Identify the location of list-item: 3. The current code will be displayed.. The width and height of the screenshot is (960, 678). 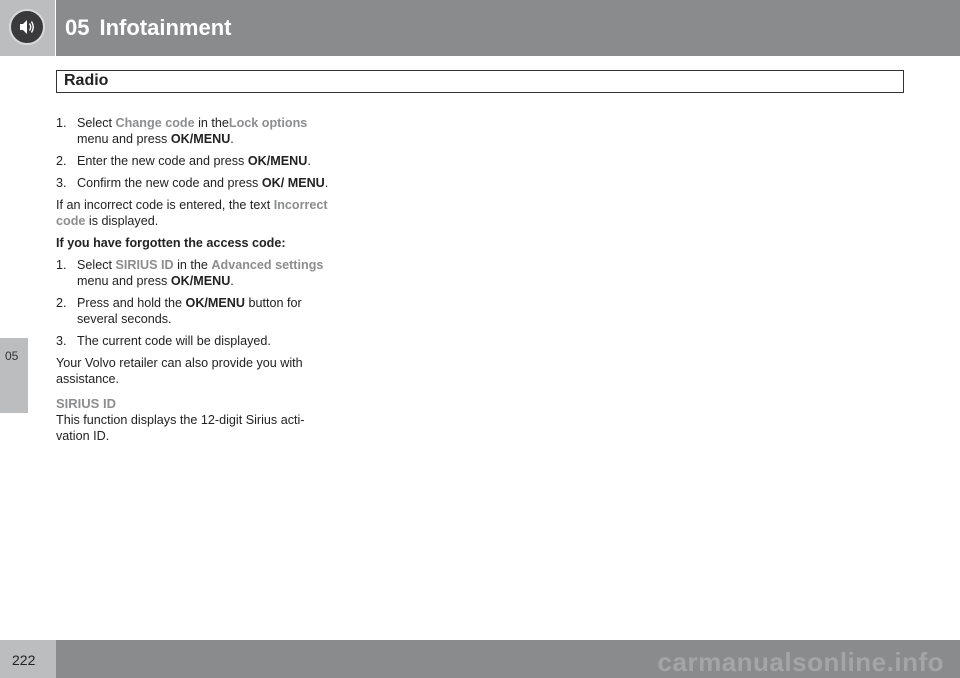
(196, 341).